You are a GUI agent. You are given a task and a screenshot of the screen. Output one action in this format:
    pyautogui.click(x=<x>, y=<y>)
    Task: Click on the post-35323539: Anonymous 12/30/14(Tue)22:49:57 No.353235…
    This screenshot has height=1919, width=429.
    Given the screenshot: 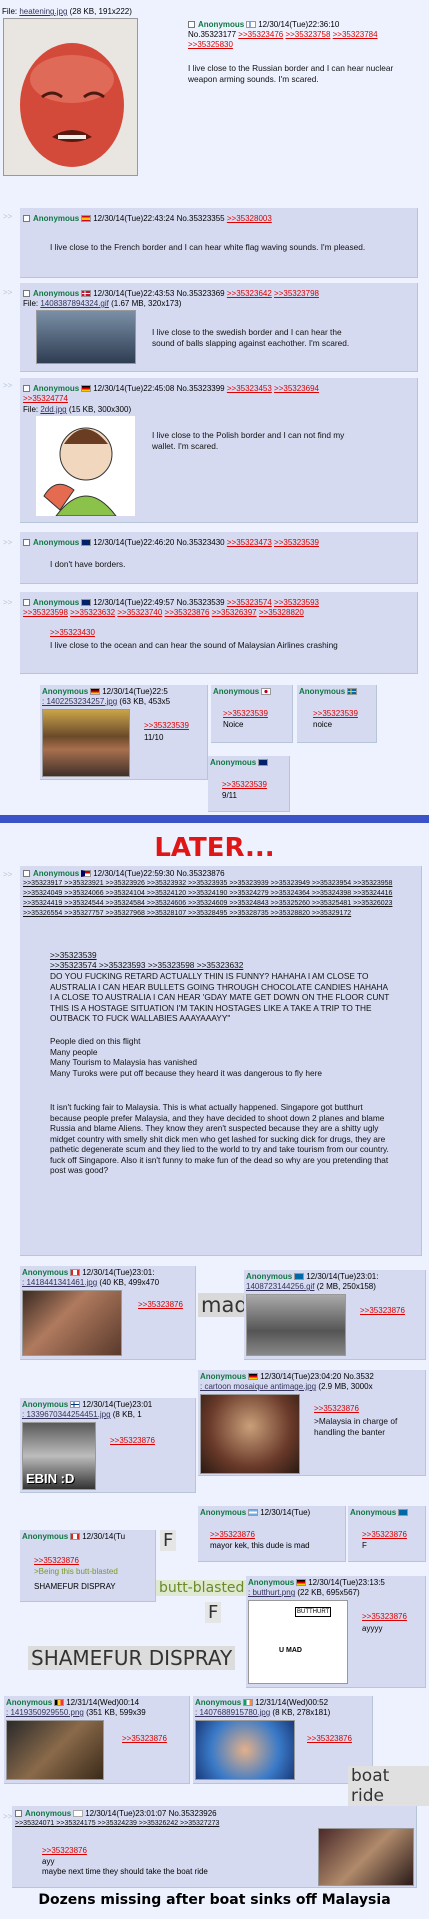 What is the action you would take?
    pyautogui.click(x=219, y=633)
    